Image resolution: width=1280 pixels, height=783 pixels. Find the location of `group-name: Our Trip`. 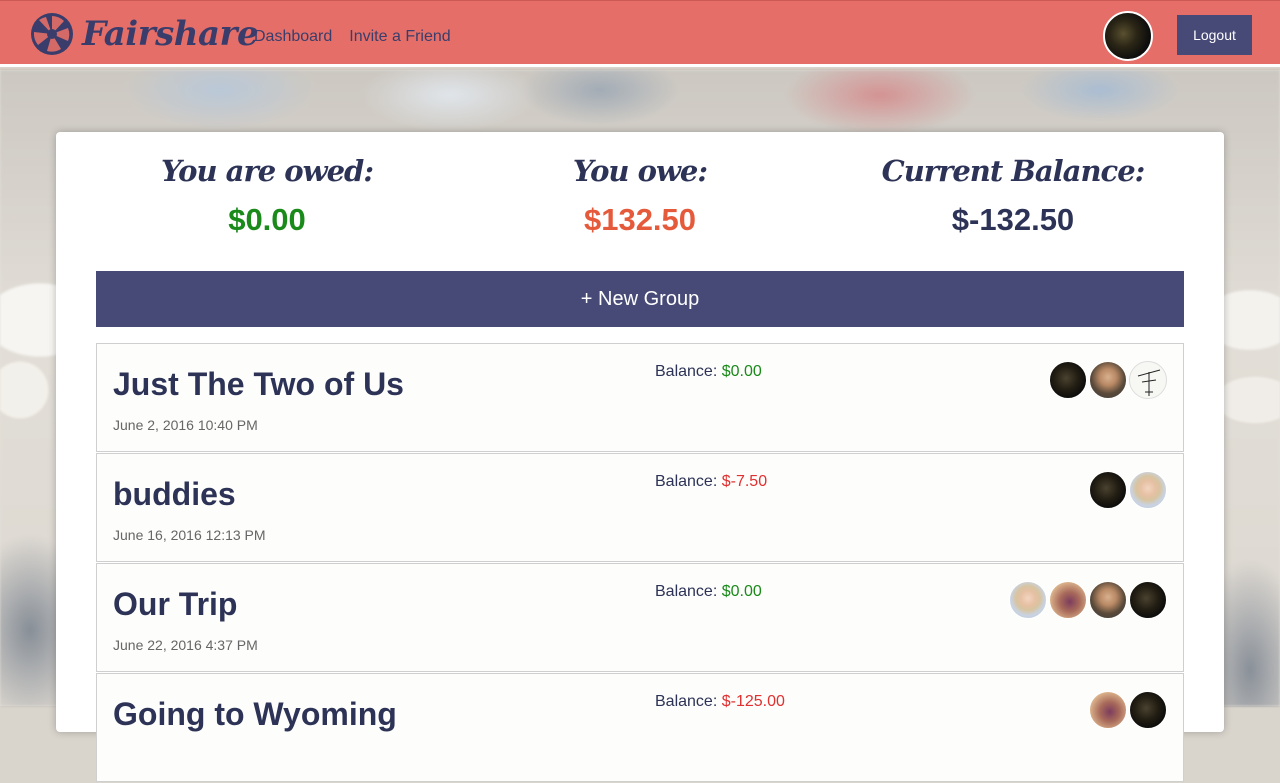

group-name: Our Trip is located at coordinates (175, 604).